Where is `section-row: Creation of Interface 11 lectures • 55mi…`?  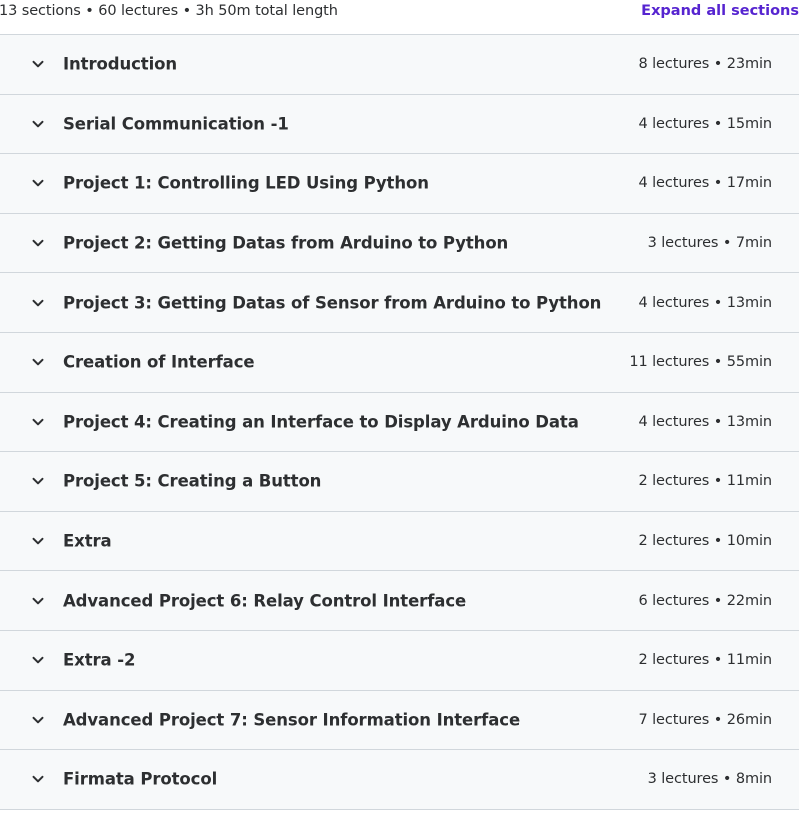 section-row: Creation of Interface 11 lectures • 55mi… is located at coordinates (399, 362).